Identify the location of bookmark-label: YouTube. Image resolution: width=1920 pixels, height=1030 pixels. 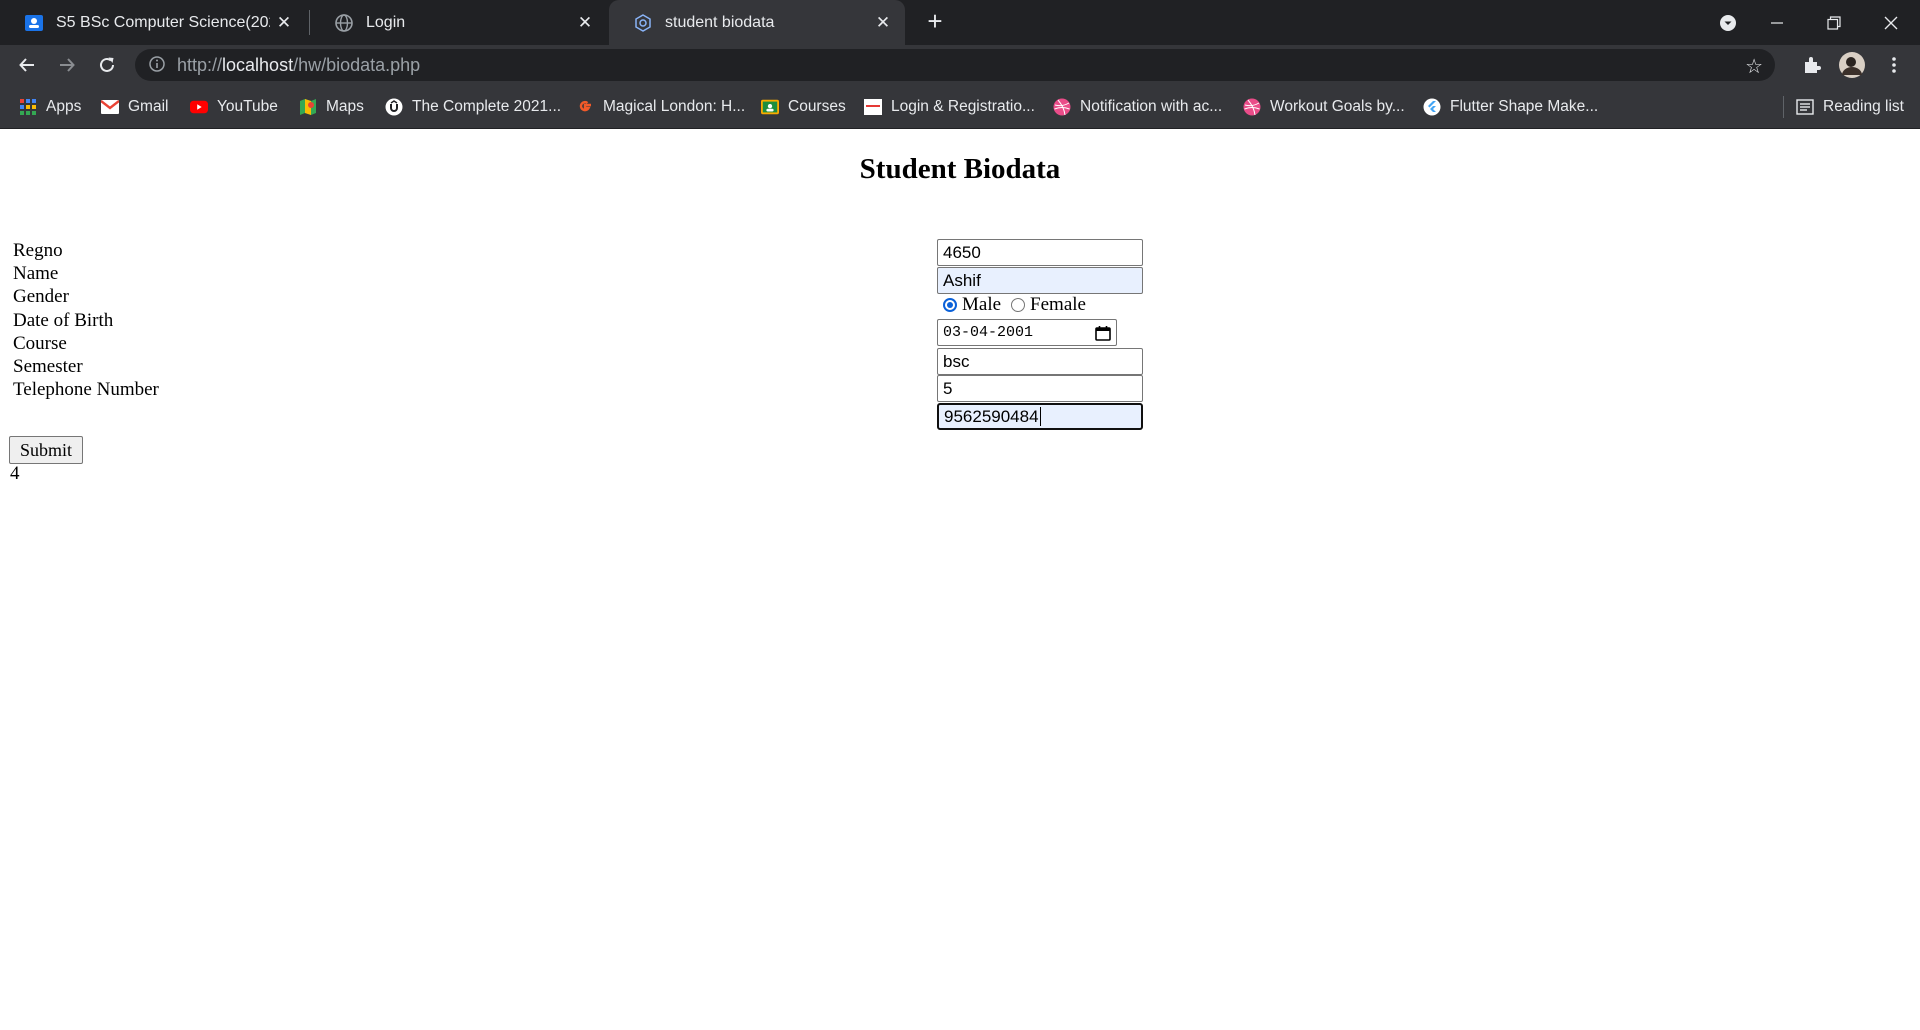
(247, 106).